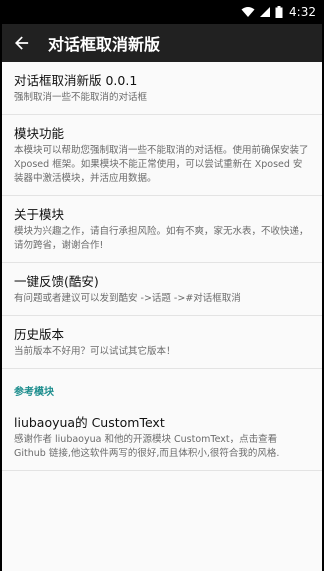  What do you see at coordinates (248, 12) in the screenshot?
I see `wifi-icon` at bounding box center [248, 12].